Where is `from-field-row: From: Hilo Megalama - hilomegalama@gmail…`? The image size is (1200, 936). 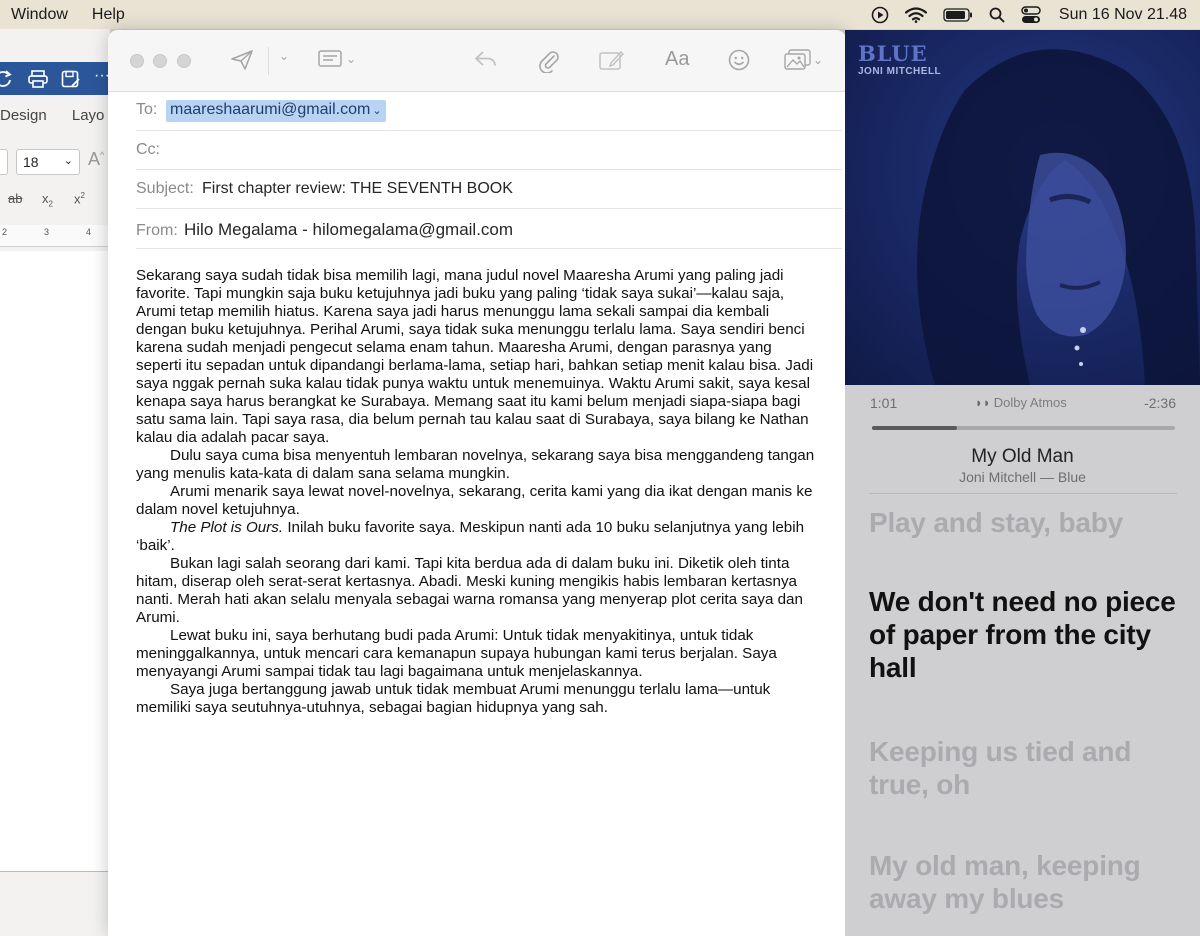
from-field-row: From: Hilo Megalama - hilomegalama@gmail… is located at coordinates (489, 229).